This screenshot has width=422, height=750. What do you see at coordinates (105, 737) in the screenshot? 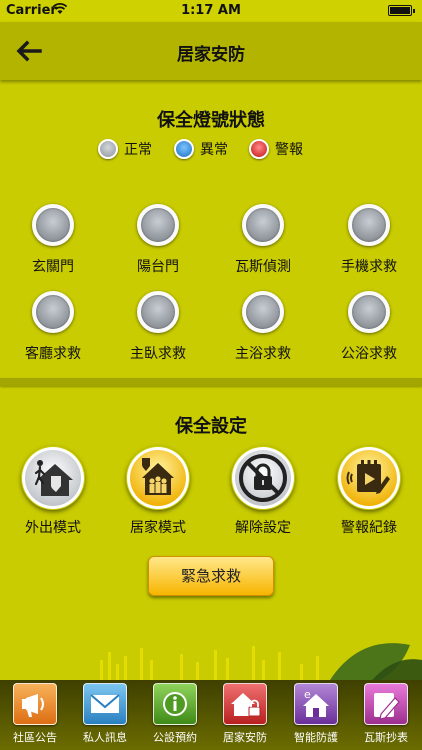
I see `tab-label: 私人訊息` at bounding box center [105, 737].